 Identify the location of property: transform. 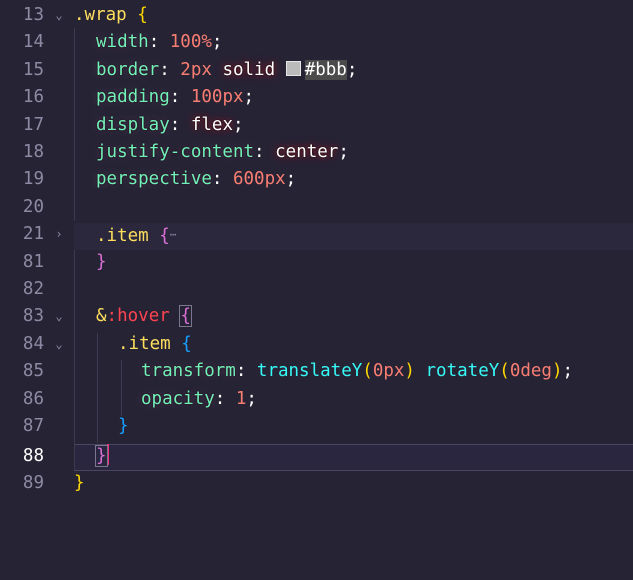
(188, 371).